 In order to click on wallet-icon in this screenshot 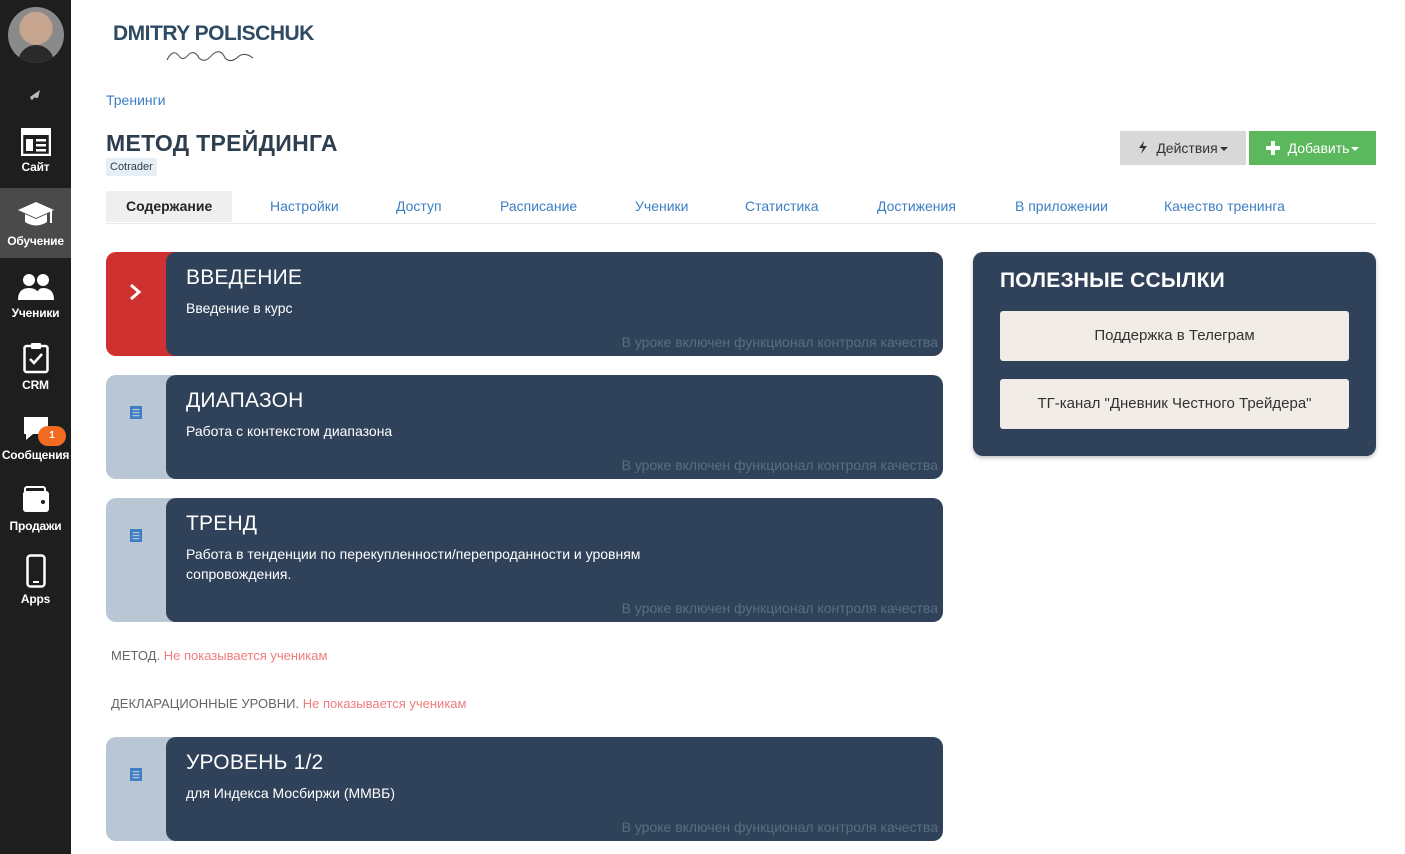, I will do `click(35, 499)`.